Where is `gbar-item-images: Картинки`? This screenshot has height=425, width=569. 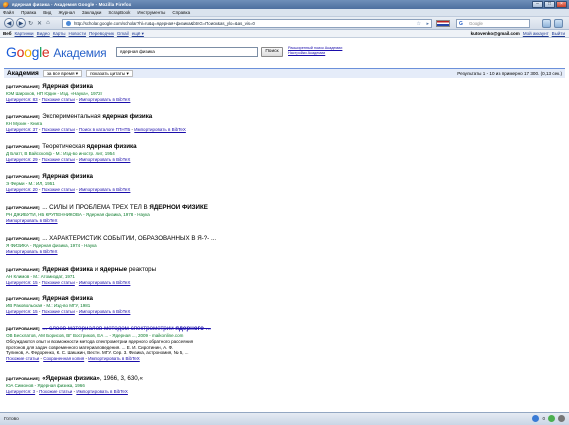
gbar-item-images: Картинки is located at coordinates (23, 33).